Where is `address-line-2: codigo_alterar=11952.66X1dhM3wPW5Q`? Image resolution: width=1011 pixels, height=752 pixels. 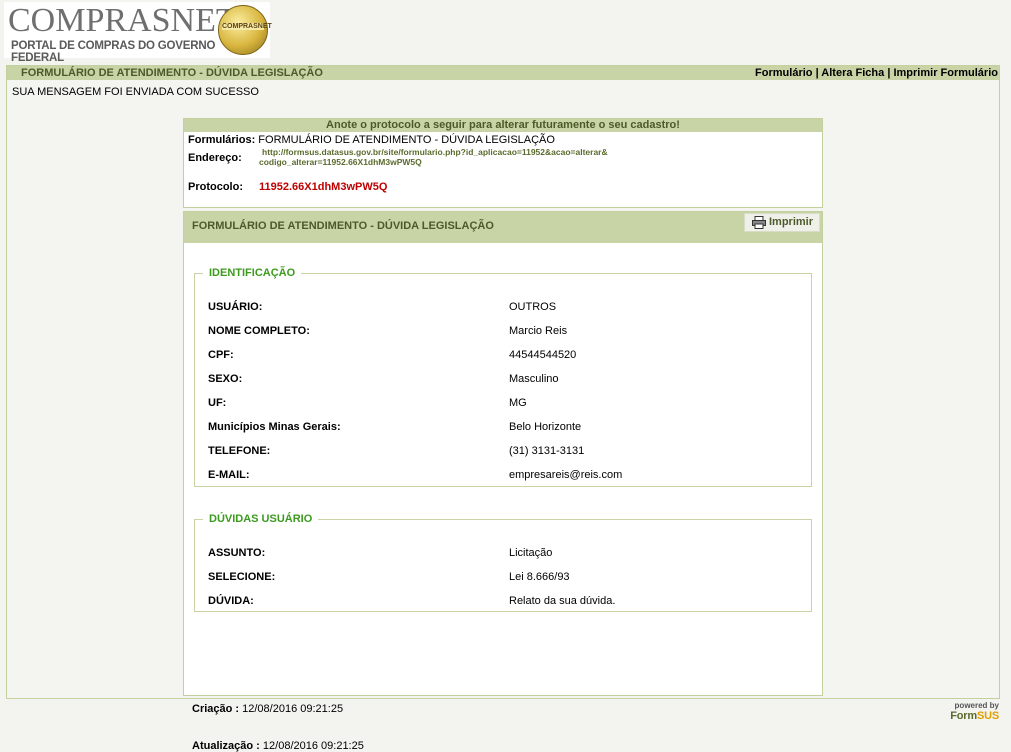 address-line-2: codigo_alterar=11952.66X1dhM3wPW5Q is located at coordinates (469, 162).